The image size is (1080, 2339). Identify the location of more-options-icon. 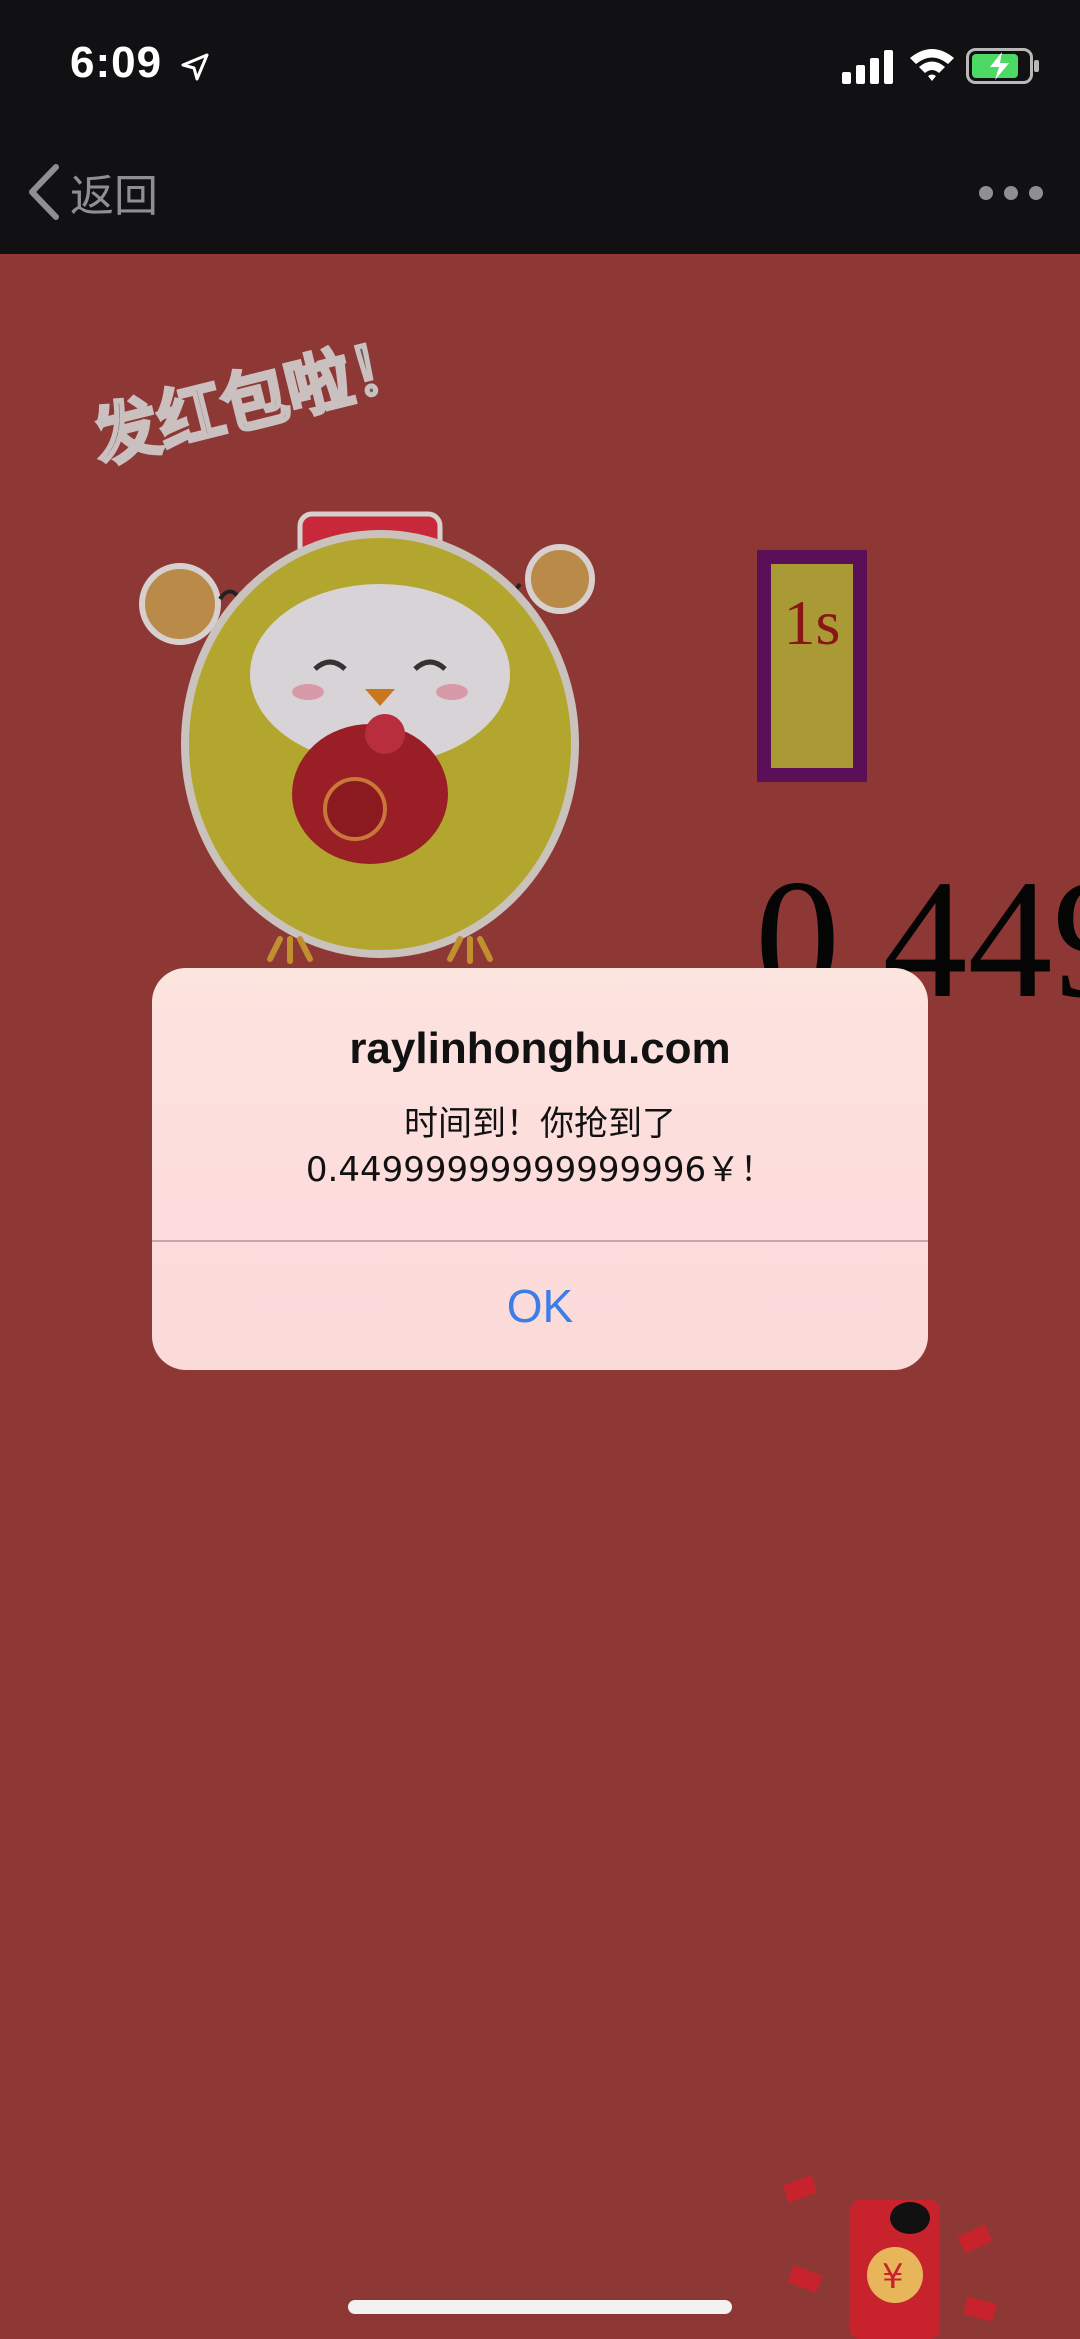
(1011, 193).